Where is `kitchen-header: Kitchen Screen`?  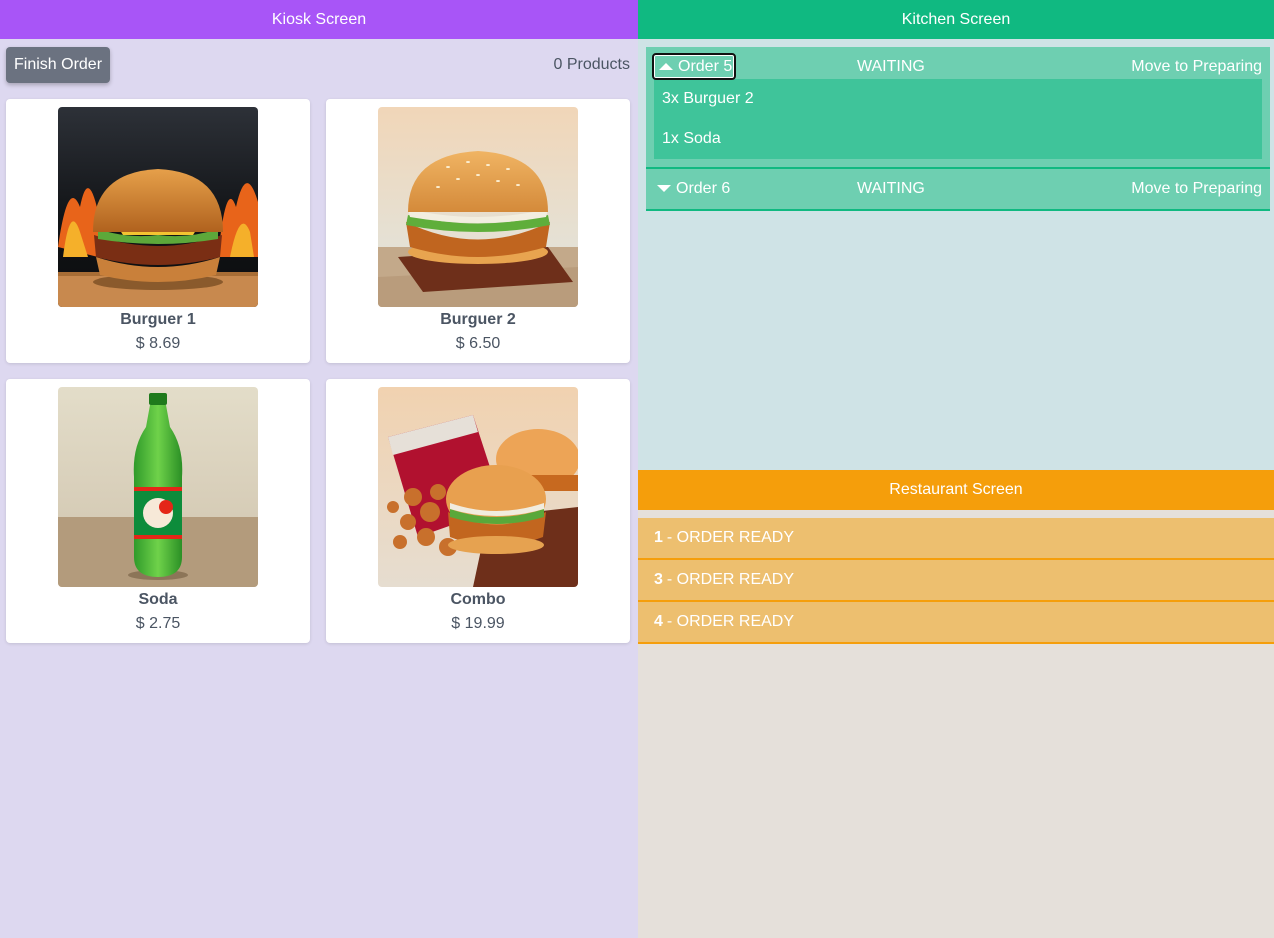 kitchen-header: Kitchen Screen is located at coordinates (956, 19).